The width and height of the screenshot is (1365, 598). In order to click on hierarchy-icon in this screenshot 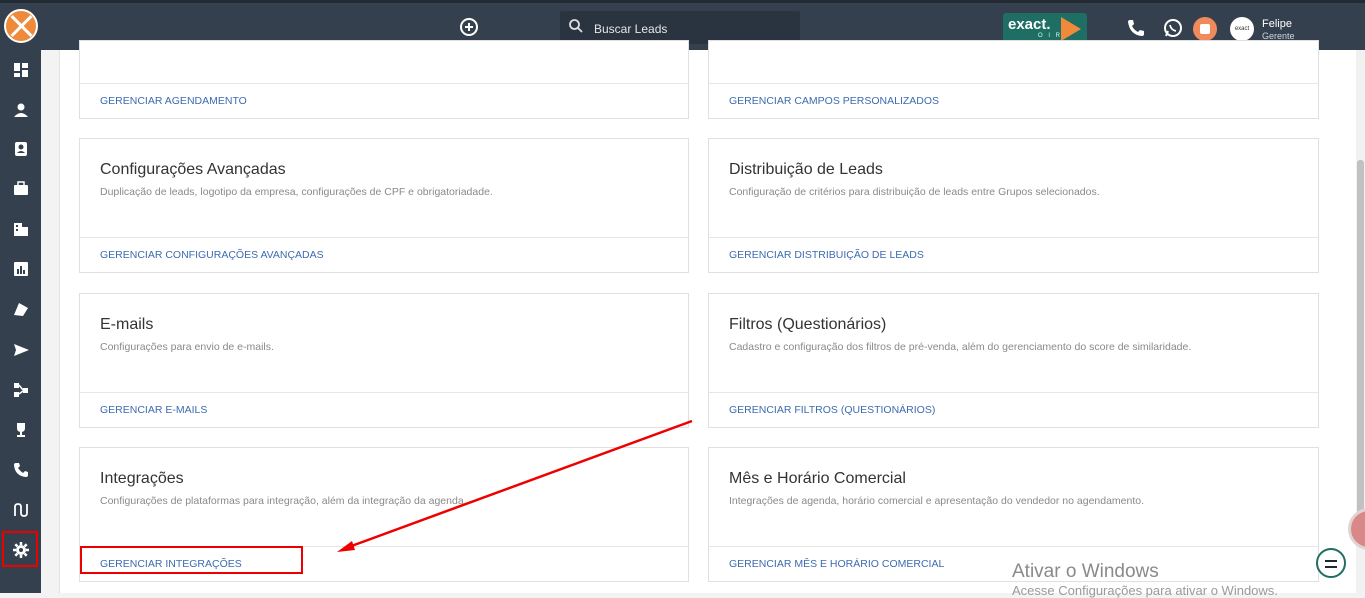, I will do `click(21, 390)`.